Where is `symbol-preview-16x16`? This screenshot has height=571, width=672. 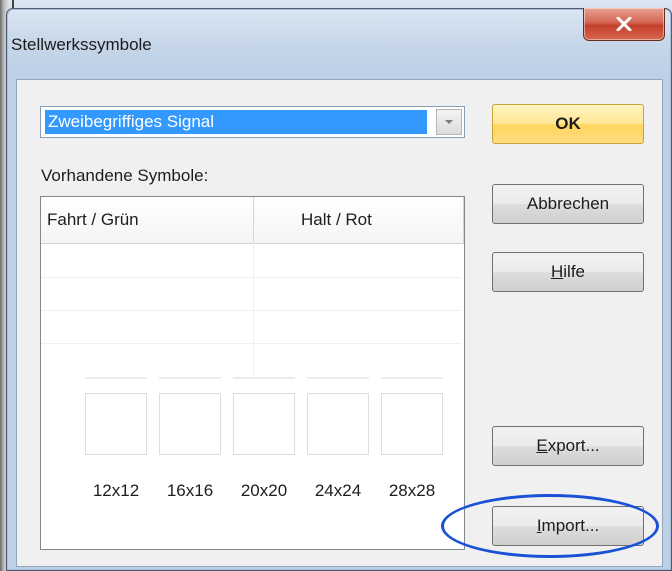
symbol-preview-16x16 is located at coordinates (190, 424).